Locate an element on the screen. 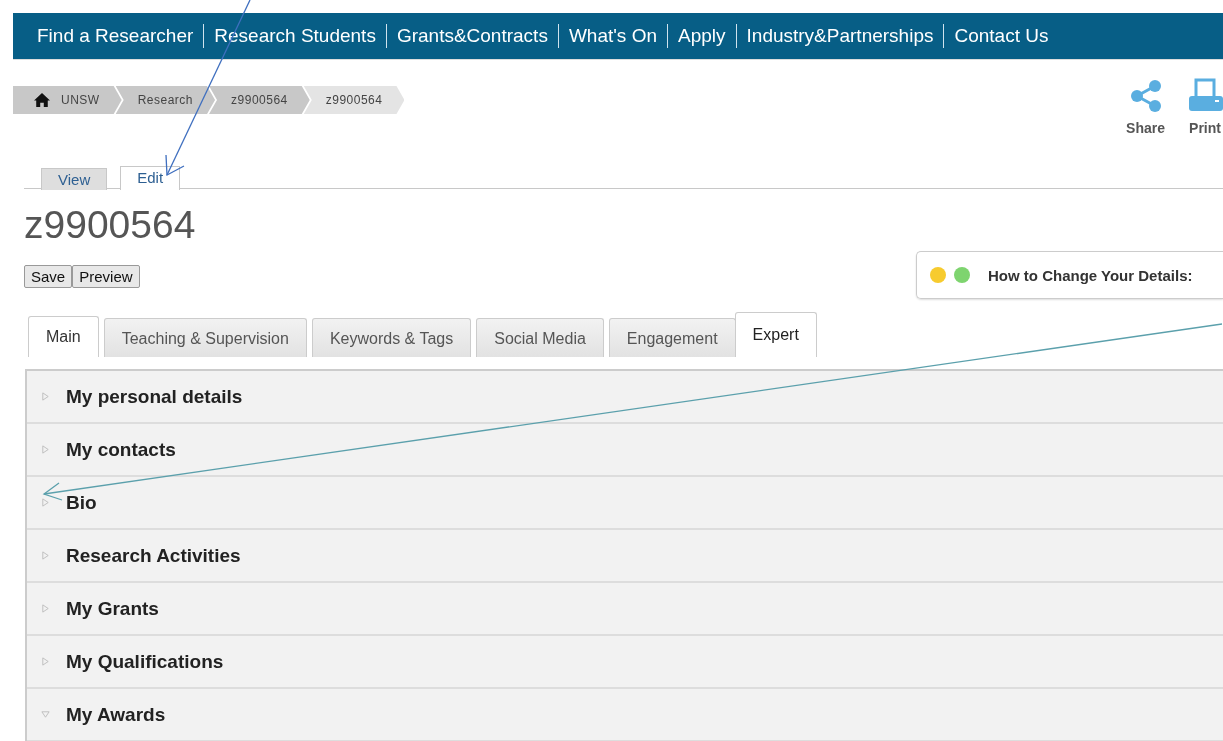 The height and width of the screenshot is (741, 1223). page-title: z9900564 is located at coordinates (110, 225).